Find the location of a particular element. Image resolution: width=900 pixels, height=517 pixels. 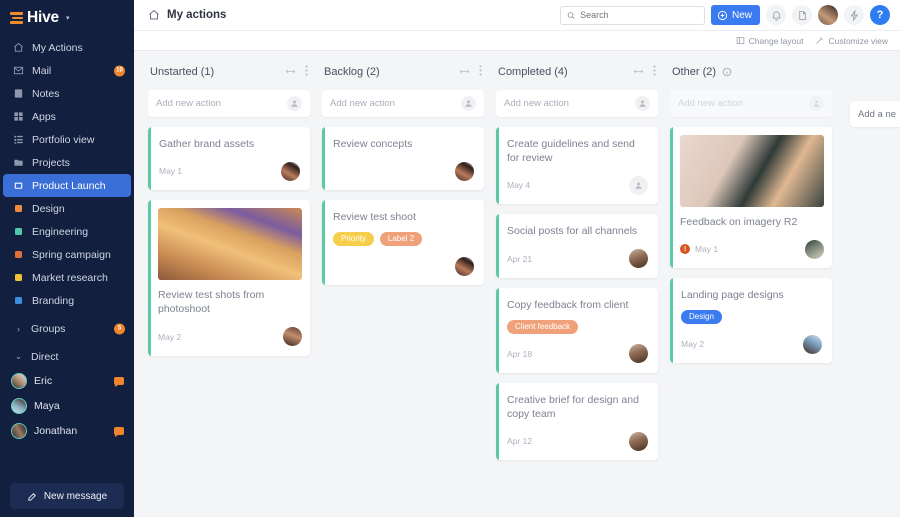

label-chip: Client feedback is located at coordinates (543, 326).